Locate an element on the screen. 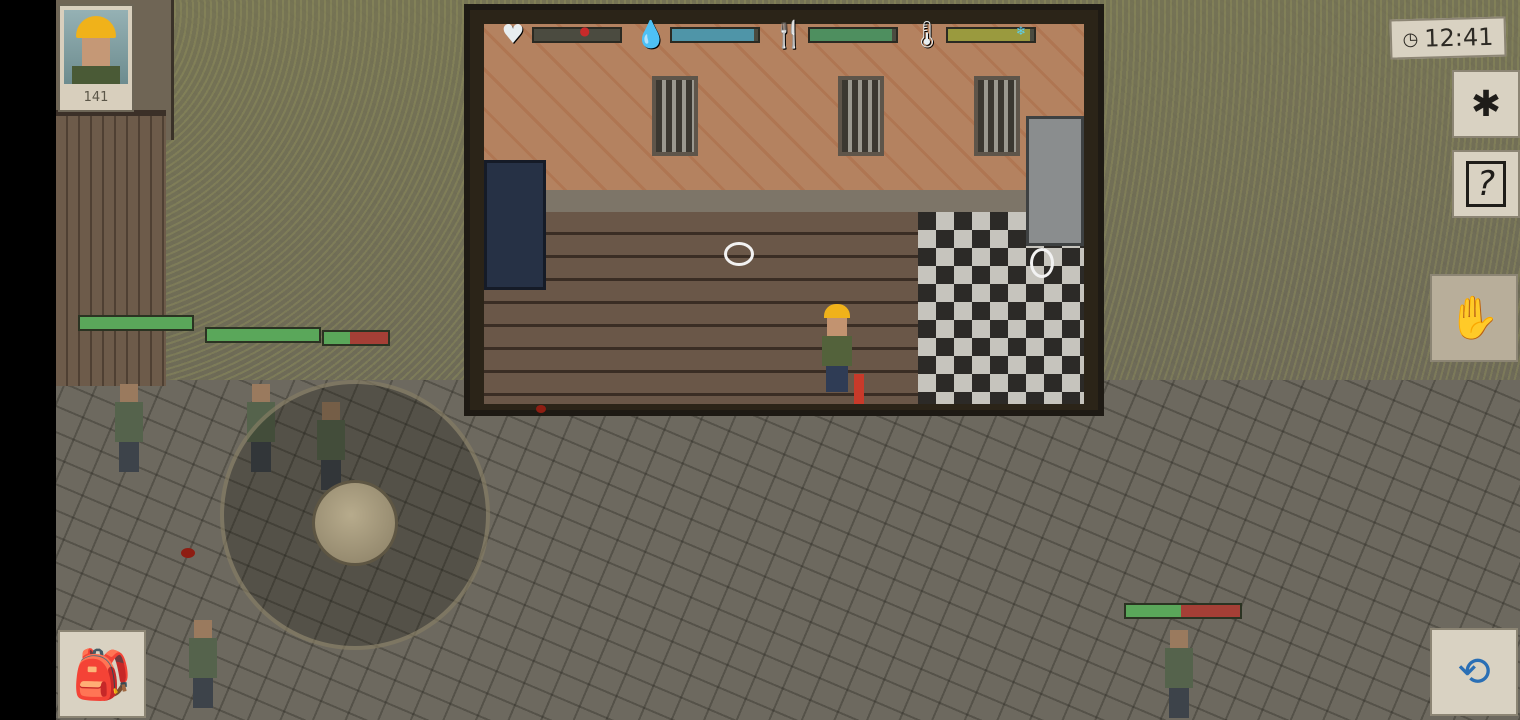 Image resolution: width=1520 pixels, height=720 pixels. heart-bar: ● is located at coordinates (577, 33).